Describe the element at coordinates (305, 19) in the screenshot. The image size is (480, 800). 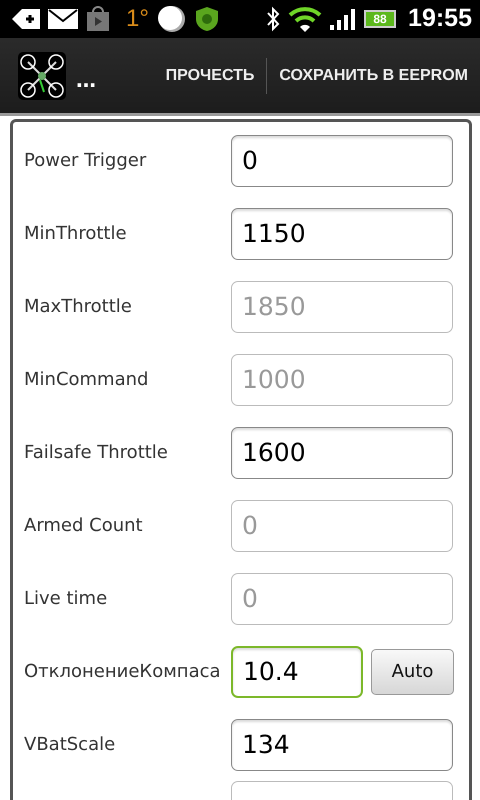
I see `wifi-icon` at that location.